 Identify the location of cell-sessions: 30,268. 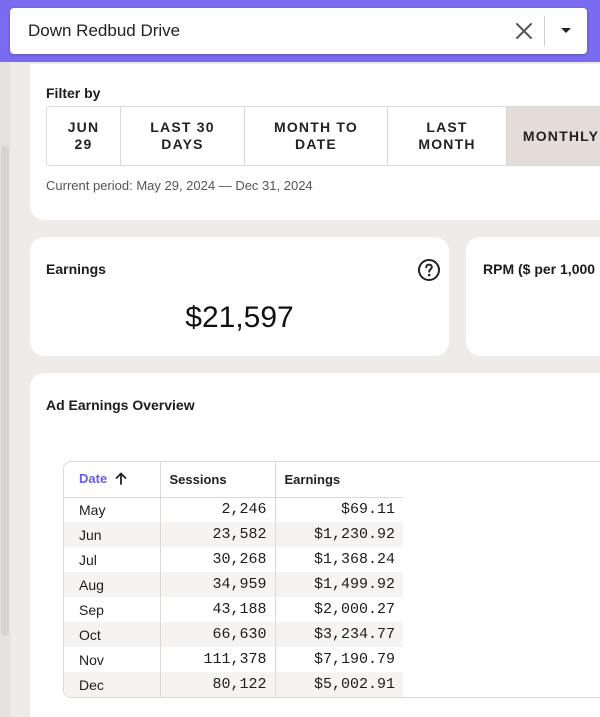
(217, 559).